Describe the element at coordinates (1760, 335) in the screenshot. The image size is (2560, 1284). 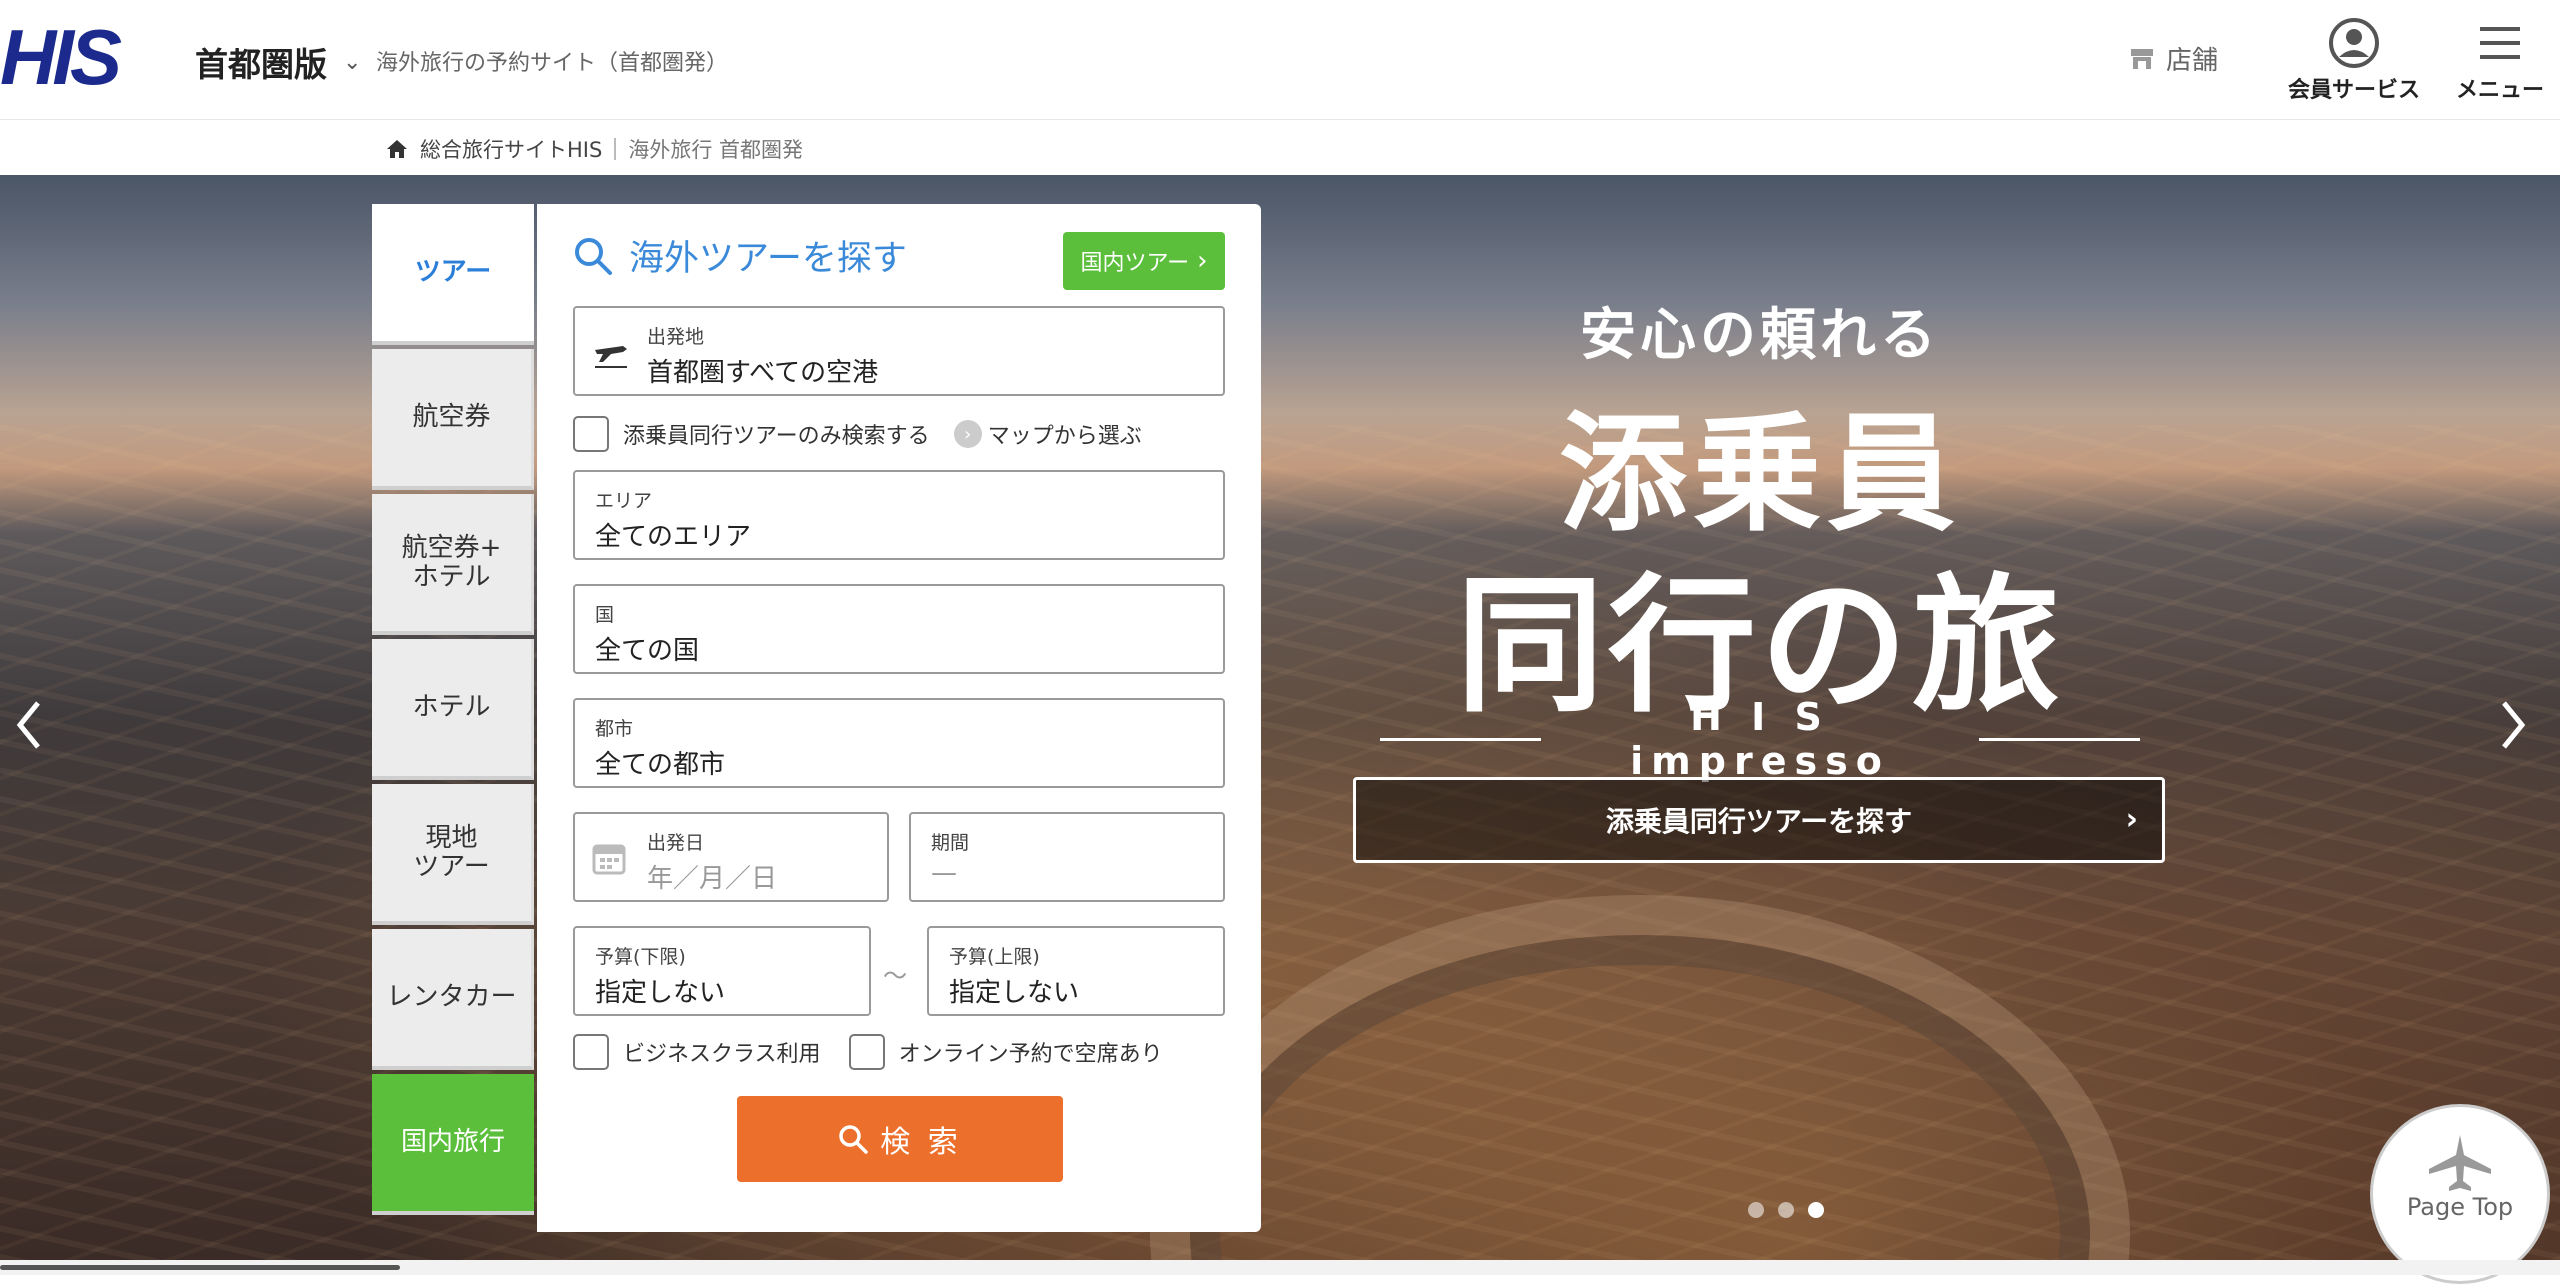
I see `hero-subtitle: 安心の頼れる` at that location.